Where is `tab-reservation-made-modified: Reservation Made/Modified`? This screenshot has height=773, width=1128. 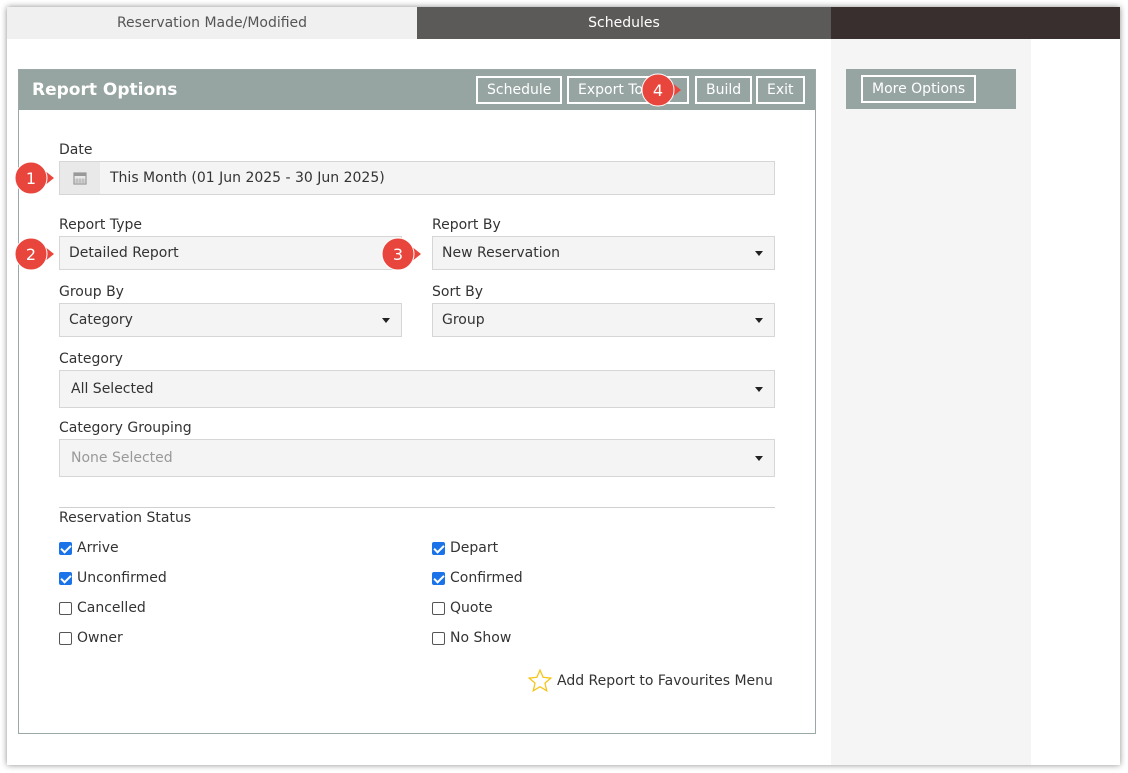 tab-reservation-made-modified: Reservation Made/Modified is located at coordinates (212, 23).